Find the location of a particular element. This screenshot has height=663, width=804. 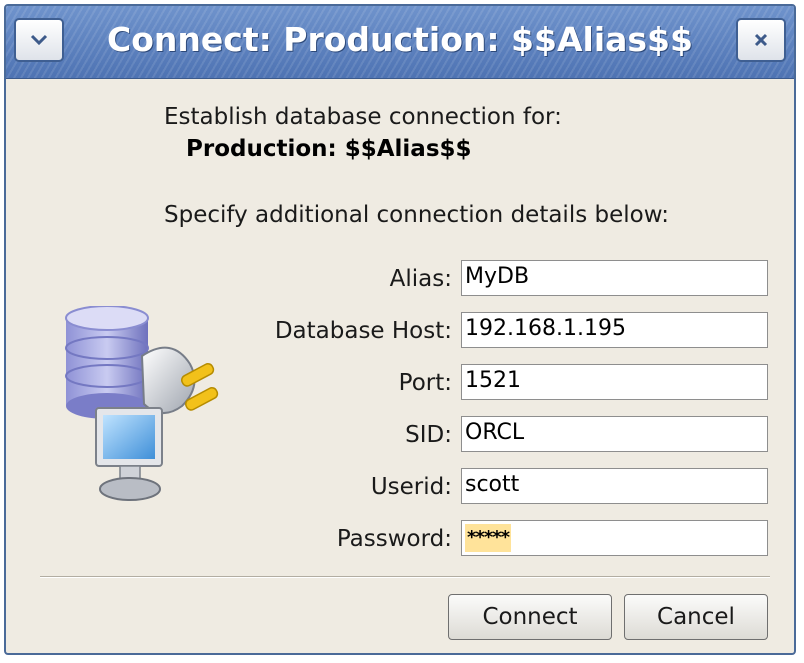

userid-field: scott is located at coordinates (614, 486).